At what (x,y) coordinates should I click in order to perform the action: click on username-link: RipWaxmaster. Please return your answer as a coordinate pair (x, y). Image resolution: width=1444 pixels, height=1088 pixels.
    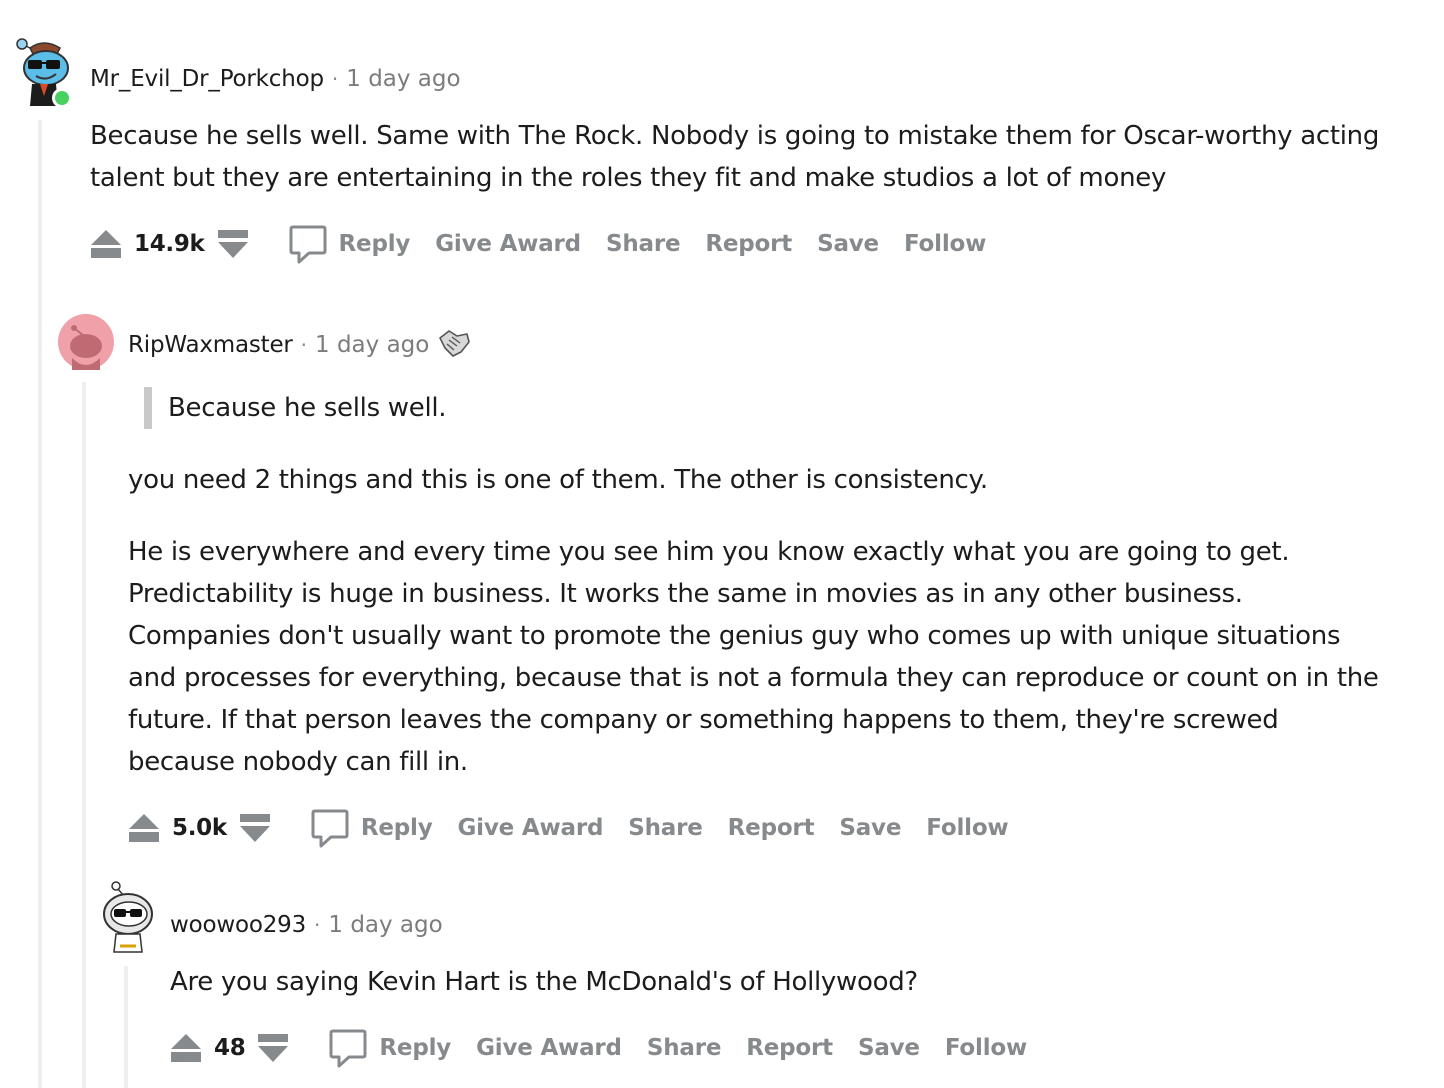
    Looking at the image, I should click on (210, 345).